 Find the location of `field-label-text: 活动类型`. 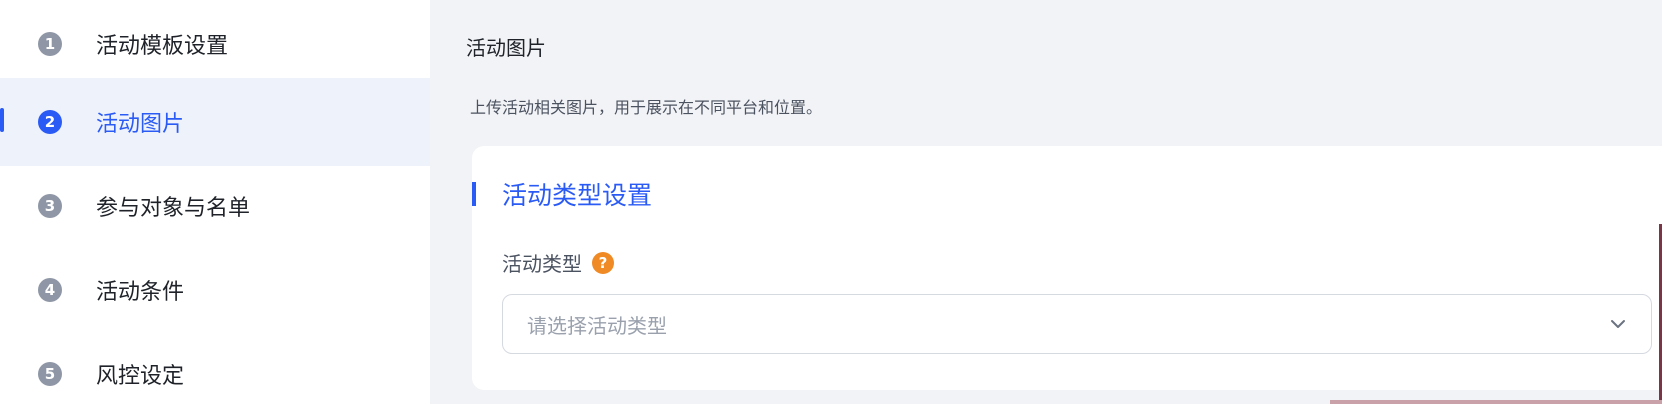

field-label-text: 活动类型 is located at coordinates (542, 264).